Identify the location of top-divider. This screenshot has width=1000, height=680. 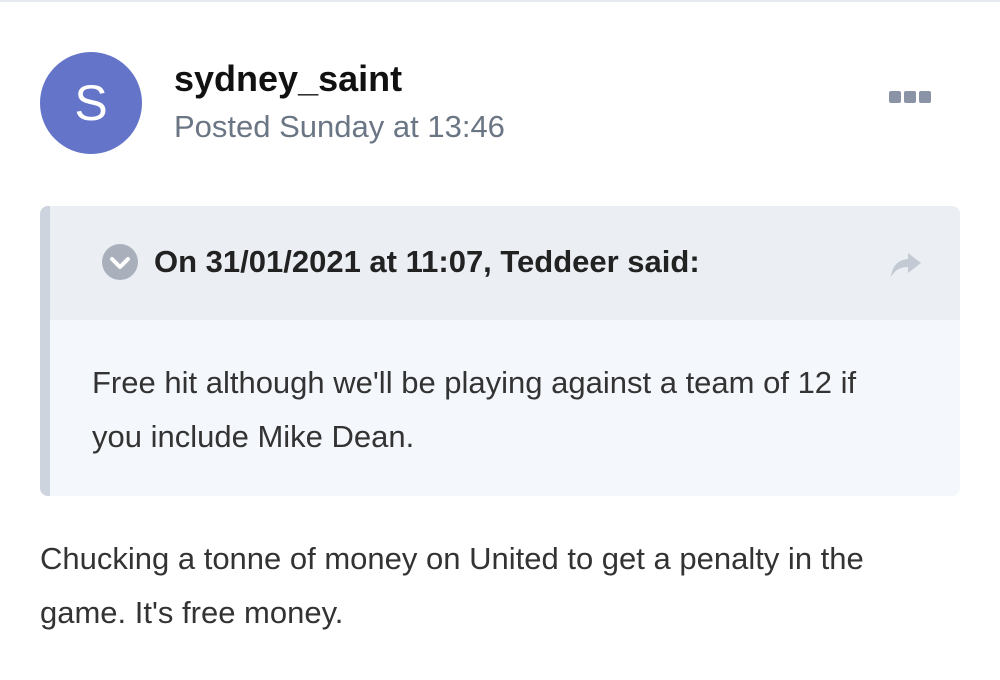
(500, 1).